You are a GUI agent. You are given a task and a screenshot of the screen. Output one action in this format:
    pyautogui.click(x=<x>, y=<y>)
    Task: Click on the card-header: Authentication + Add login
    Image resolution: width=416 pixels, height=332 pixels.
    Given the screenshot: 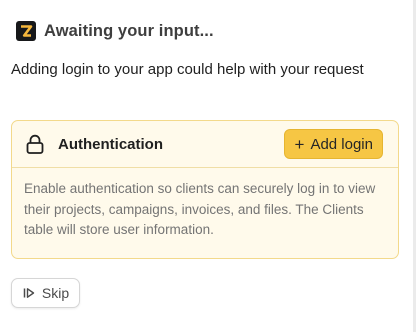 What is the action you would take?
    pyautogui.click(x=205, y=144)
    